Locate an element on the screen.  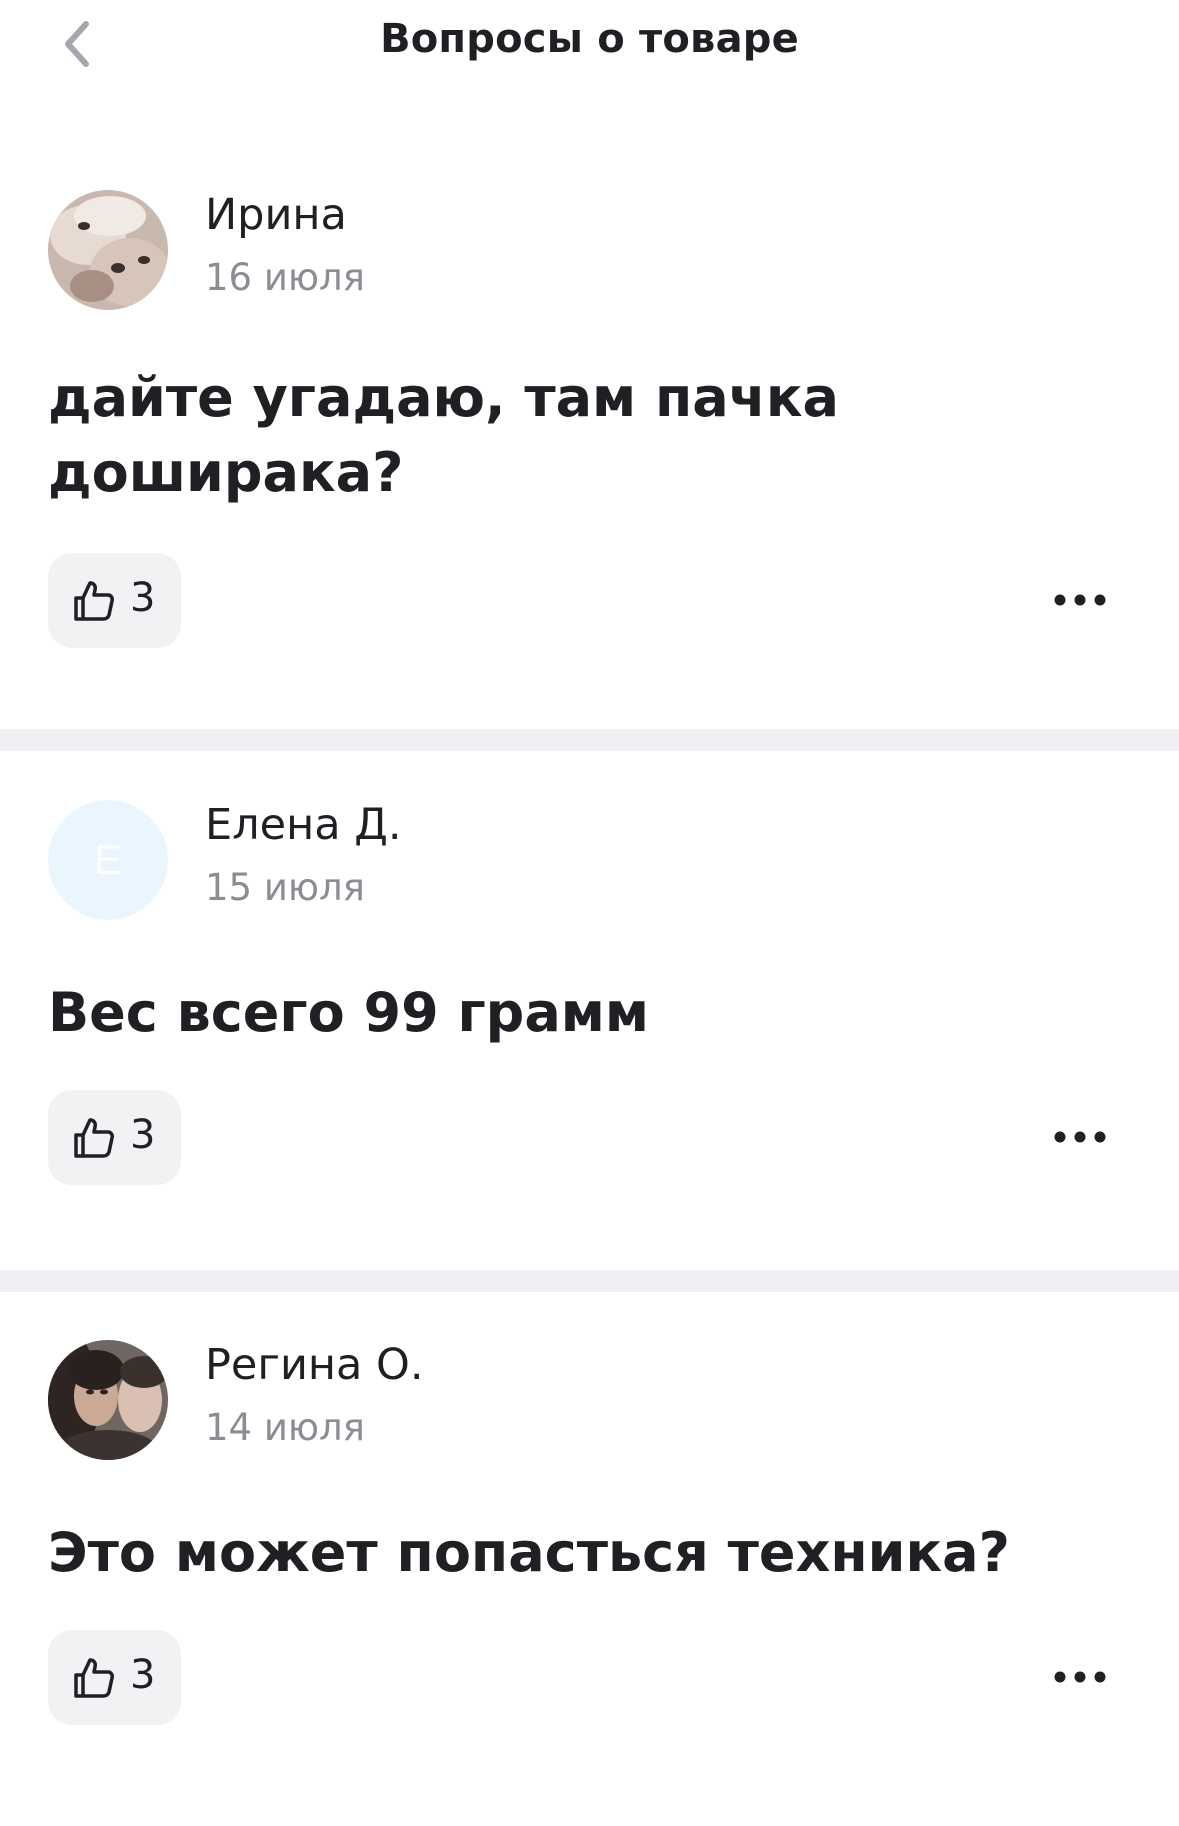
question-text: Вес всего 99 грамм is located at coordinates (349, 1012).